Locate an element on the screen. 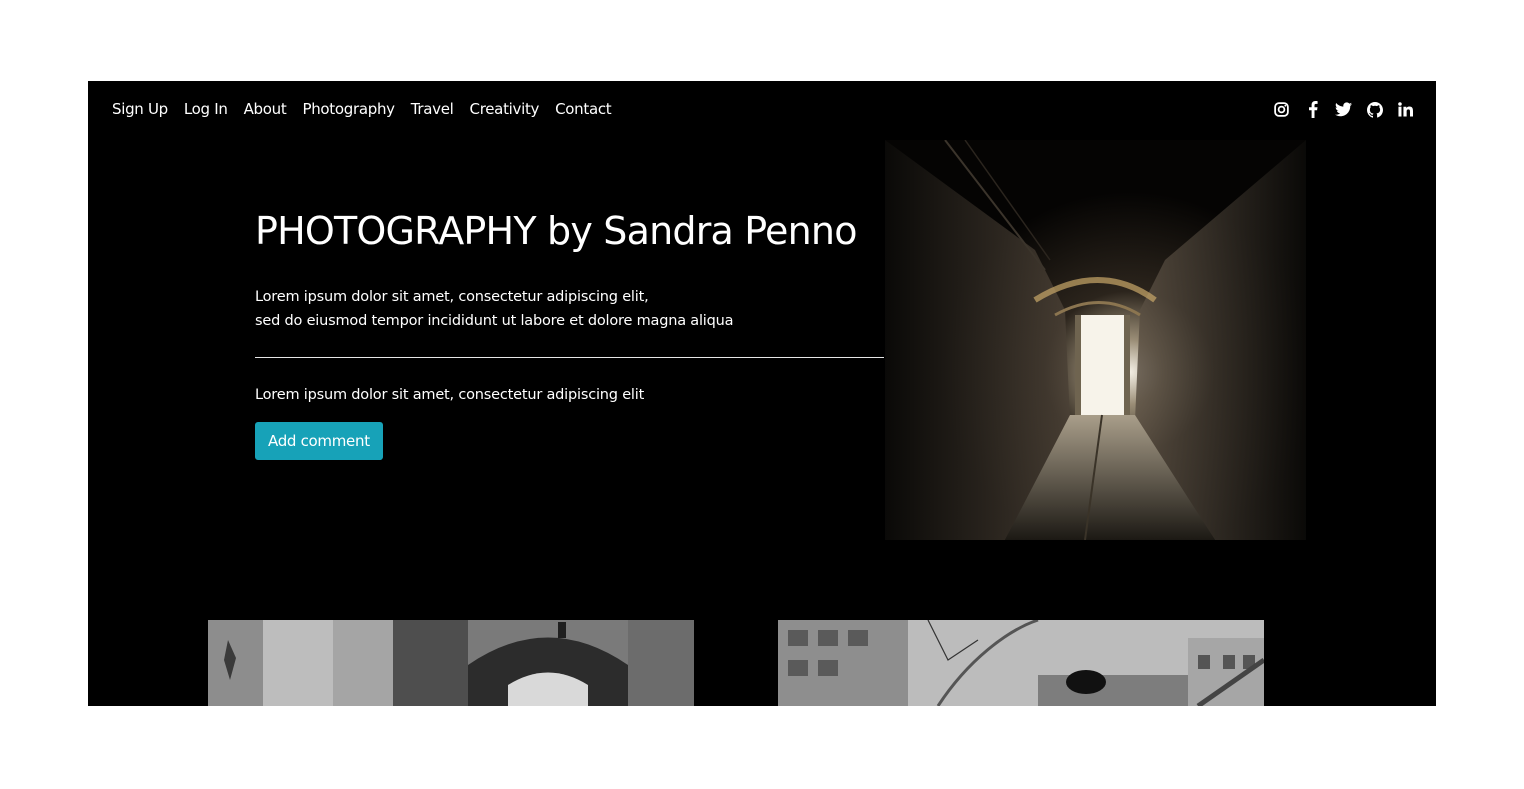 This screenshot has height=789, width=1524. social-links is located at coordinates (1343, 109).